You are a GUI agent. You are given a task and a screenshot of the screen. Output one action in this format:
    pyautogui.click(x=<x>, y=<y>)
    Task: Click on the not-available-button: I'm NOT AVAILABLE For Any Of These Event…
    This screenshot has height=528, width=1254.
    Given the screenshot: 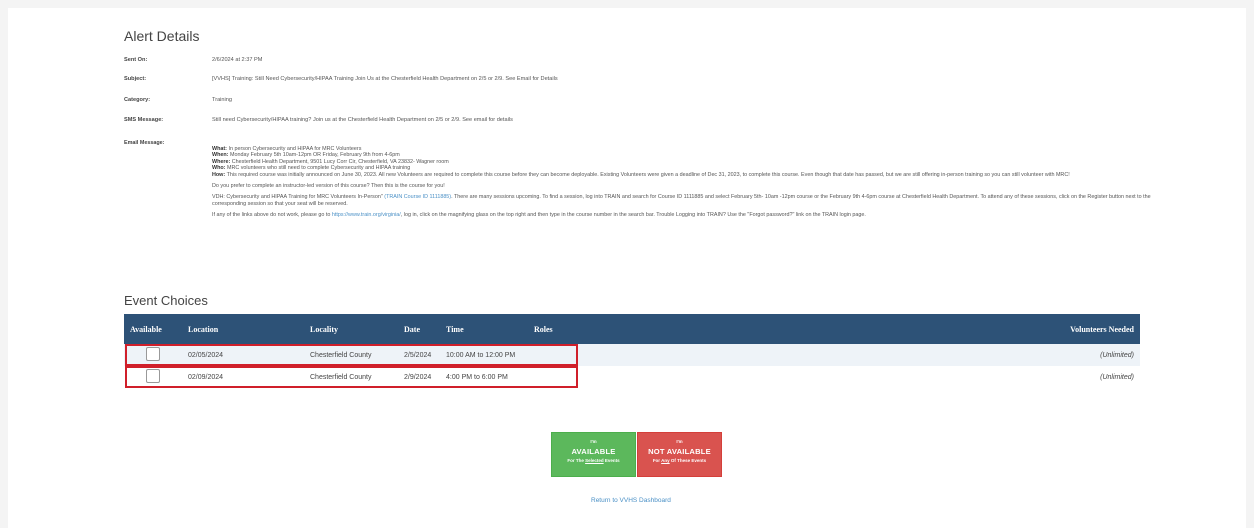 What is the action you would take?
    pyautogui.click(x=679, y=454)
    